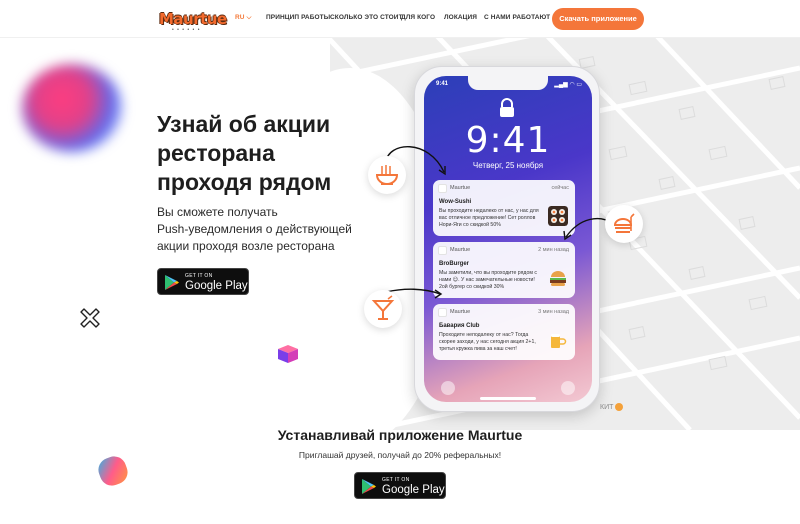 The width and height of the screenshot is (800, 524). Describe the element at coordinates (558, 278) in the screenshot. I see `burger-thumbnail-icon` at that location.